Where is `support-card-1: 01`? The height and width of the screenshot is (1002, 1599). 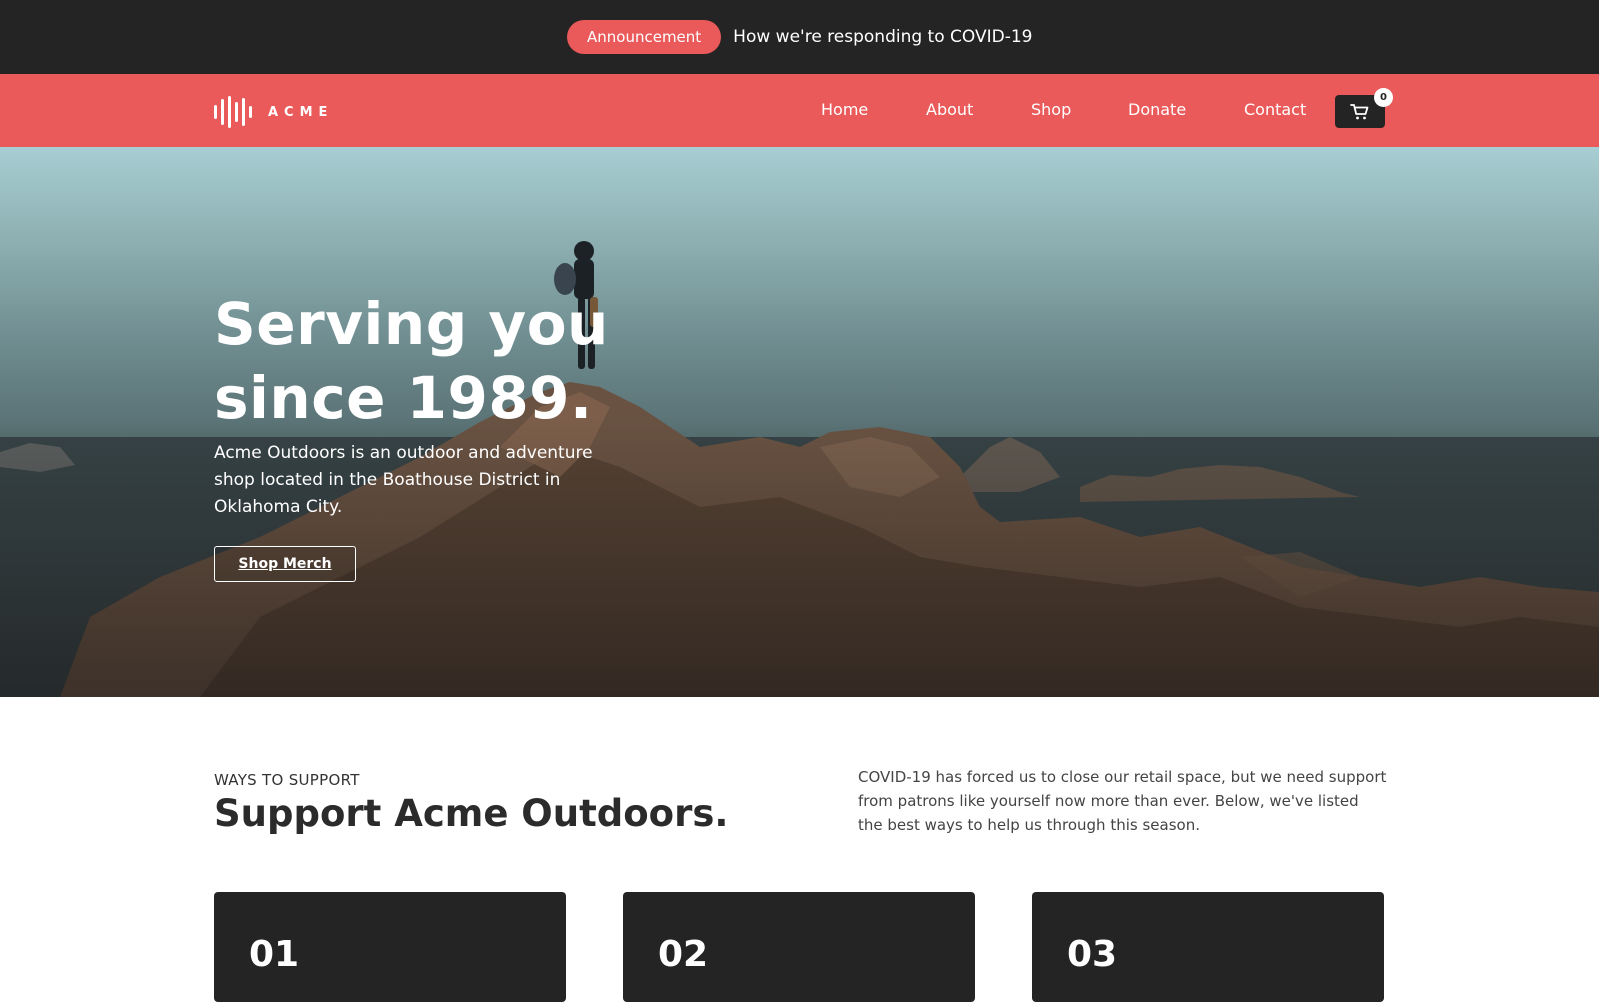 support-card-1: 01 is located at coordinates (390, 947).